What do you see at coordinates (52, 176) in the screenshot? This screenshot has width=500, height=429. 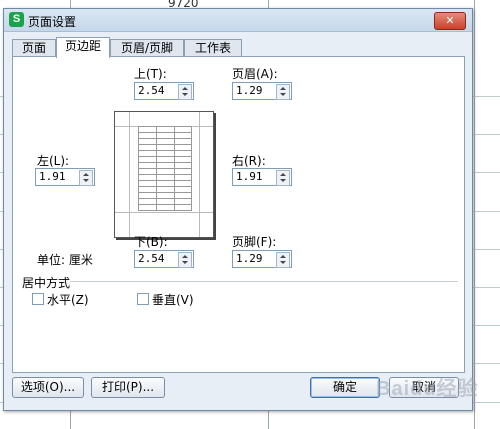 I see `left-margin-value: 1.91` at bounding box center [52, 176].